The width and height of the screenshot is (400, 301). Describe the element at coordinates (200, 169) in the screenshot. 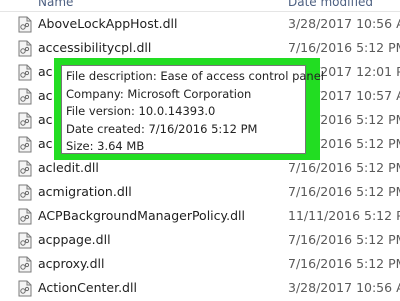

I see `file-row: acledit.dll 7/16/2016 5:12 PM` at that location.